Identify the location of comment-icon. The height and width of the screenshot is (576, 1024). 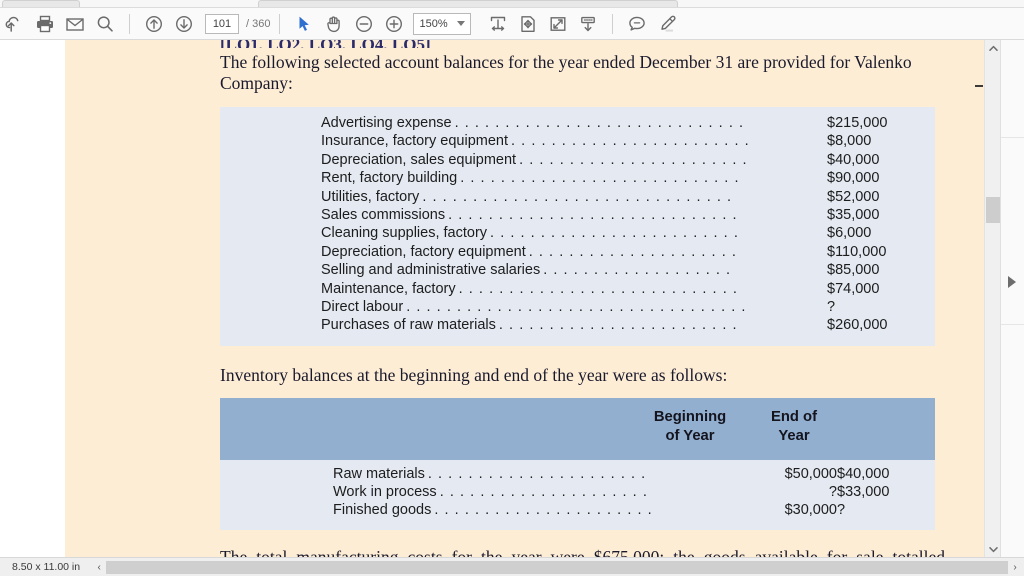
(637, 24).